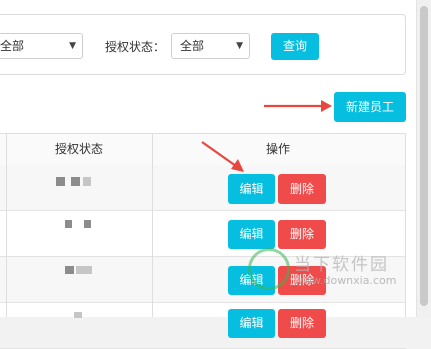 Image resolution: width=431 pixels, height=349 pixels. I want to click on new-employee-button: 新建员工, so click(370, 107).